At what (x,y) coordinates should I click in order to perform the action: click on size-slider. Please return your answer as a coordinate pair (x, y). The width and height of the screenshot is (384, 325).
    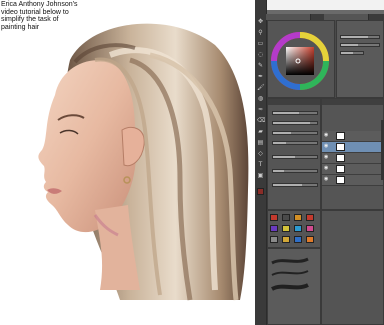
    Looking at the image, I should click on (360, 45).